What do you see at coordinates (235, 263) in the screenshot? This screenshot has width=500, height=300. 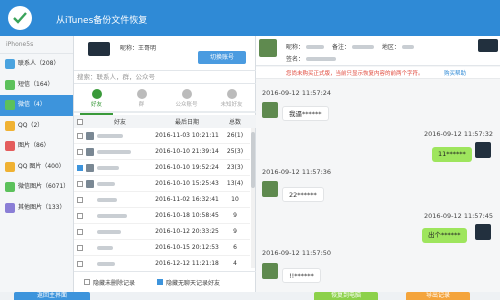 I see `row-total: 4` at bounding box center [235, 263].